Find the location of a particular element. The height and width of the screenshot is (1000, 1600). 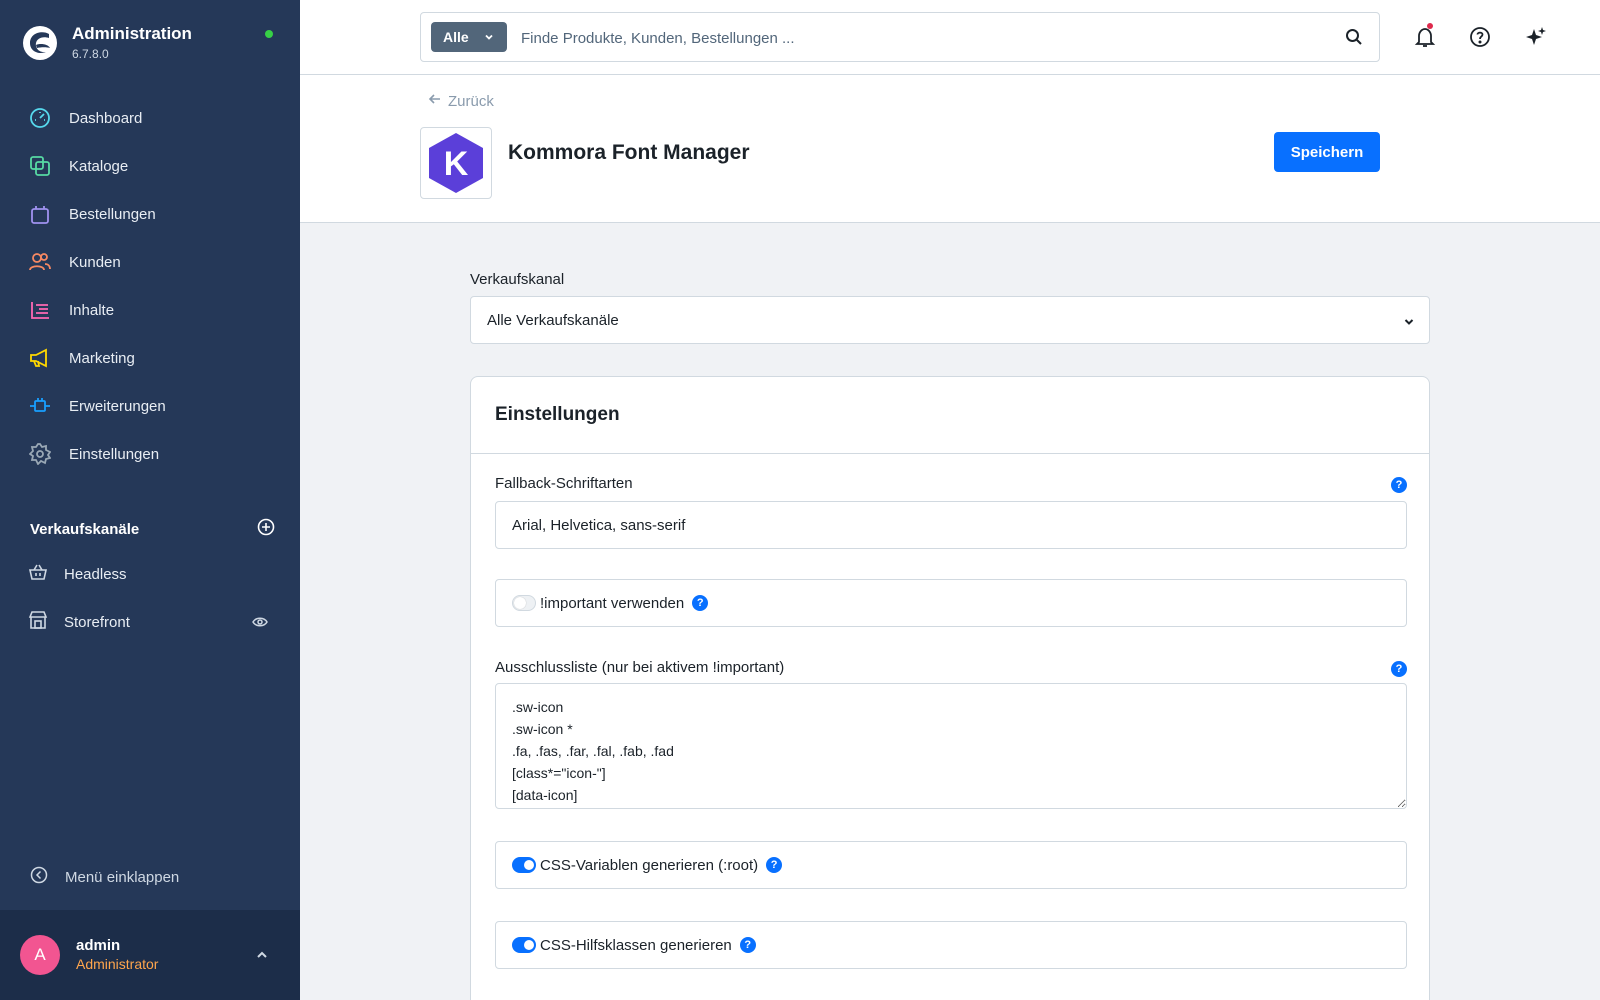

top-bar: Alle is located at coordinates (950, 37).